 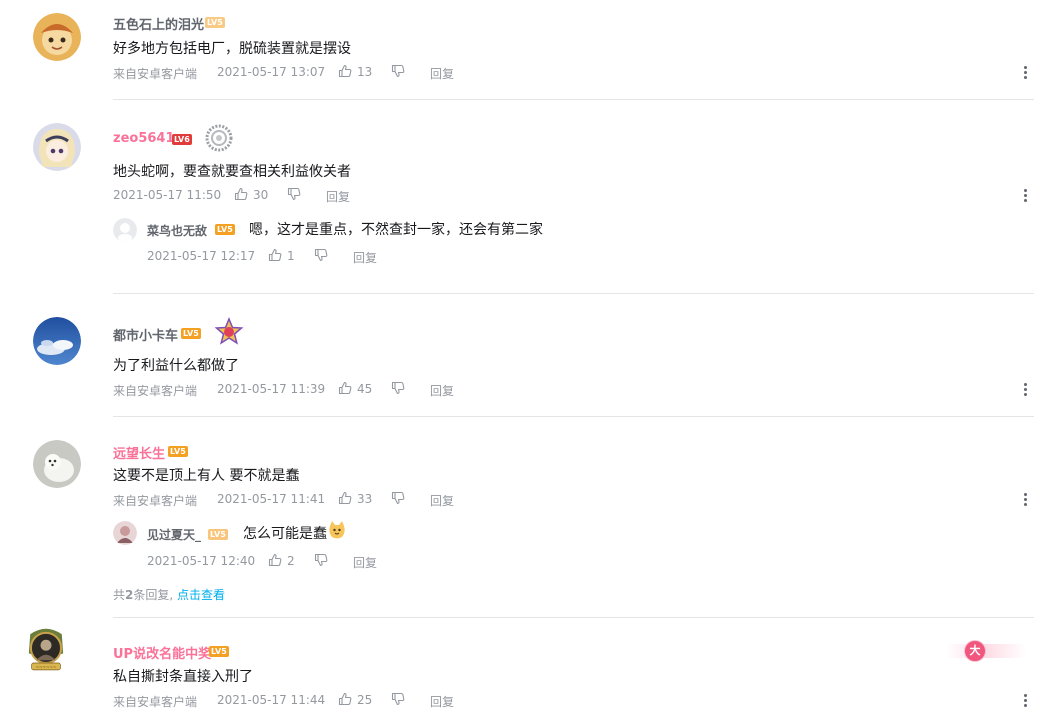 I want to click on like-count: 25, so click(x=365, y=700).